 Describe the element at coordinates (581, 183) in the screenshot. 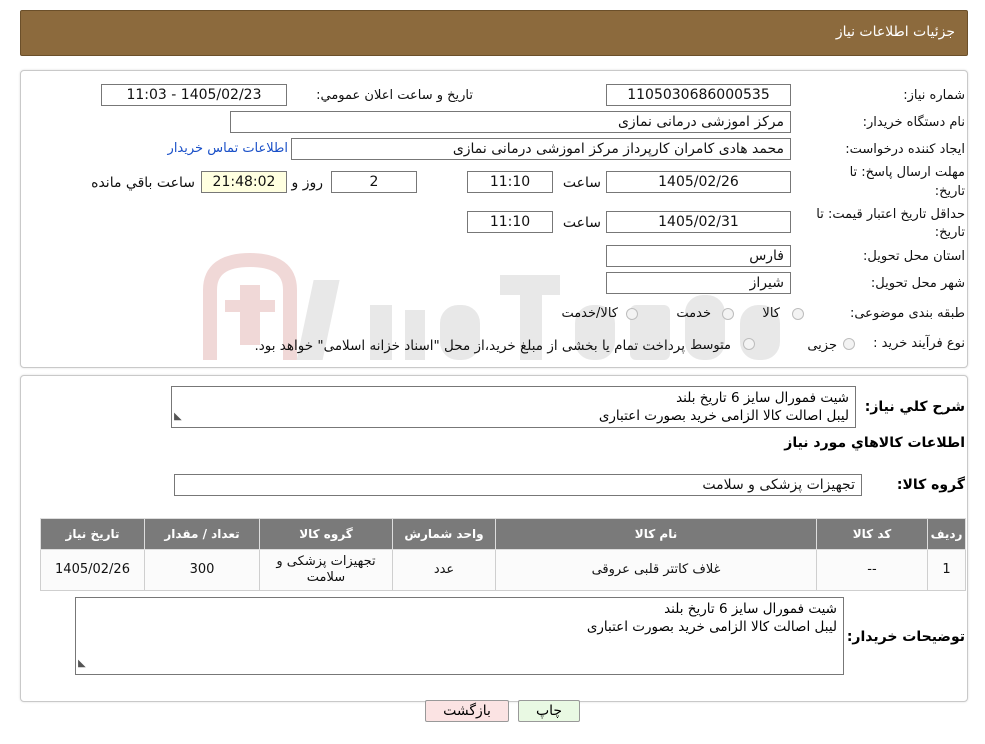

I see `deadline-time-label: ساعت` at that location.